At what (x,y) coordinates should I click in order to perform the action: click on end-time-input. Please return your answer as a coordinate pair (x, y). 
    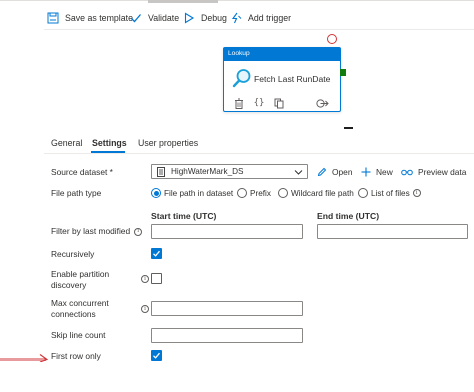
    Looking at the image, I should click on (392, 231).